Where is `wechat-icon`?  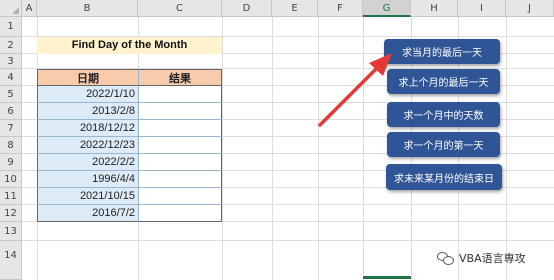
wechat-icon is located at coordinates (446, 258).